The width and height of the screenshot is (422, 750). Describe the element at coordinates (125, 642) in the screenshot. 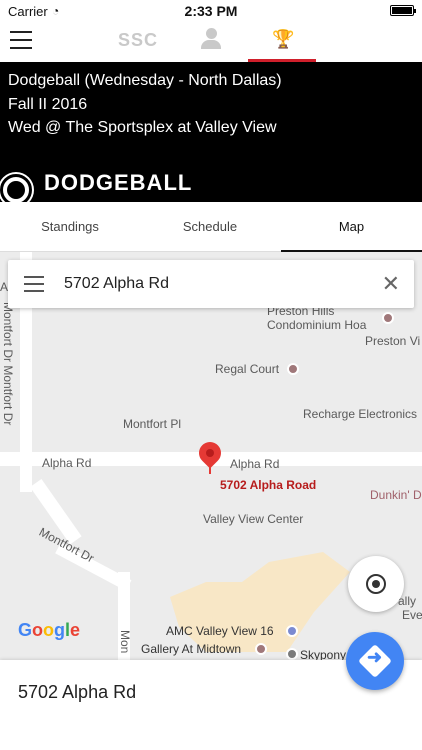

I see `map-label-mon-vertical: Mon` at that location.